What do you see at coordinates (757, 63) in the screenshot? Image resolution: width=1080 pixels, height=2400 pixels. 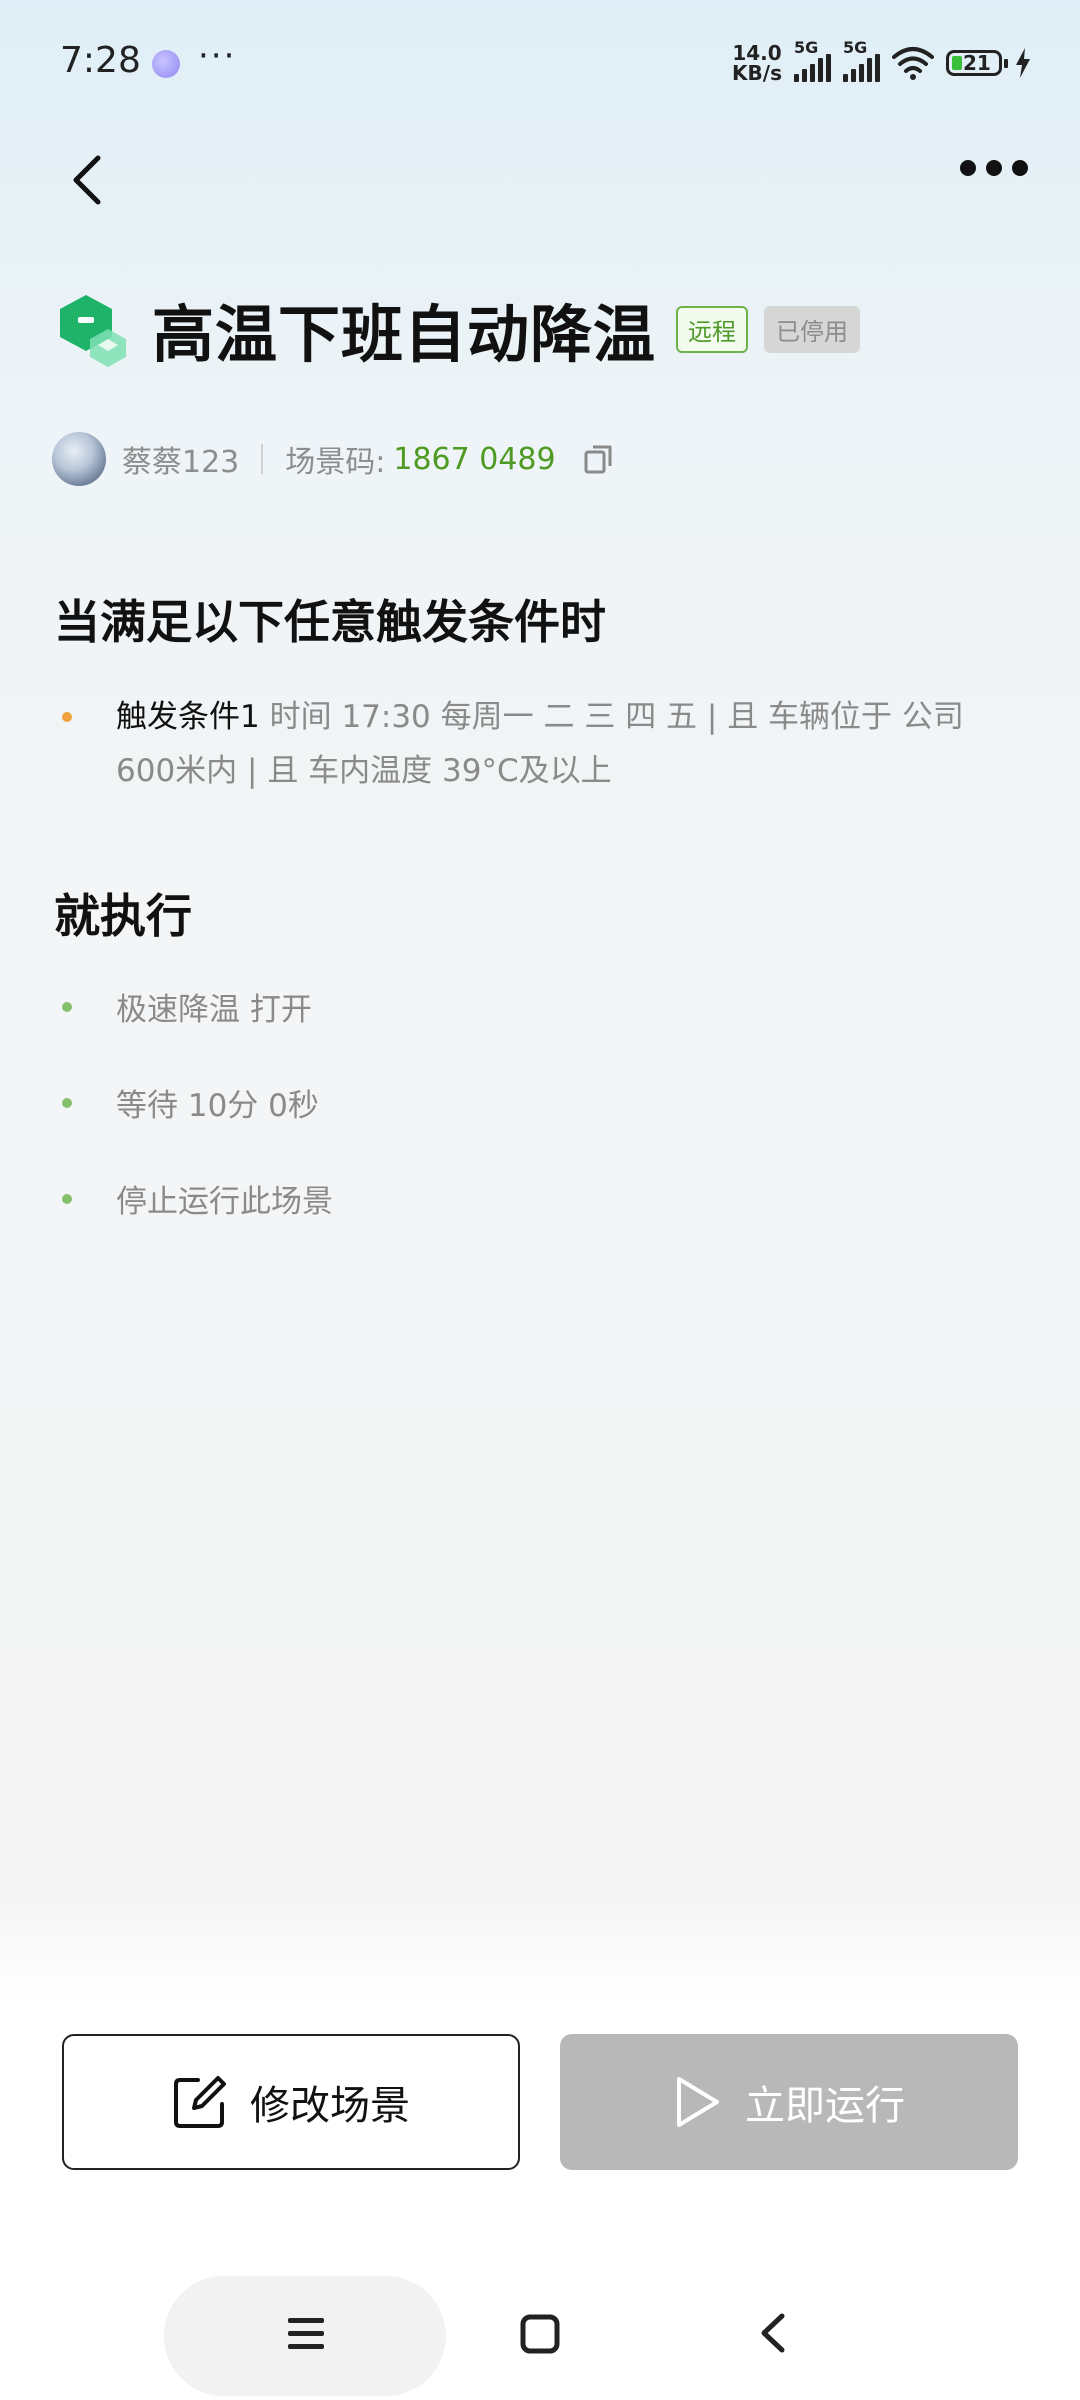 I see `network-speed: 14.0 KB/s` at bounding box center [757, 63].